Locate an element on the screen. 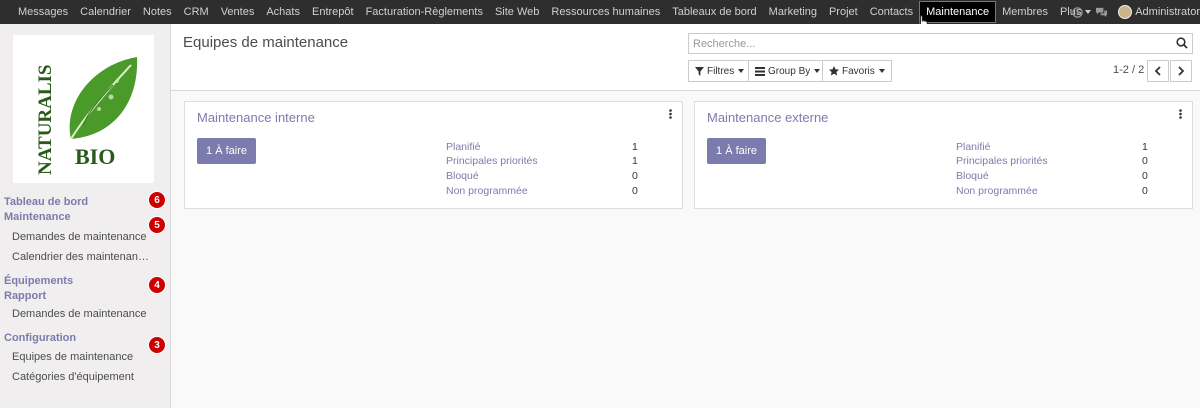 The image size is (1200, 408). nav-section-rapport: Rapport is located at coordinates (25, 296).